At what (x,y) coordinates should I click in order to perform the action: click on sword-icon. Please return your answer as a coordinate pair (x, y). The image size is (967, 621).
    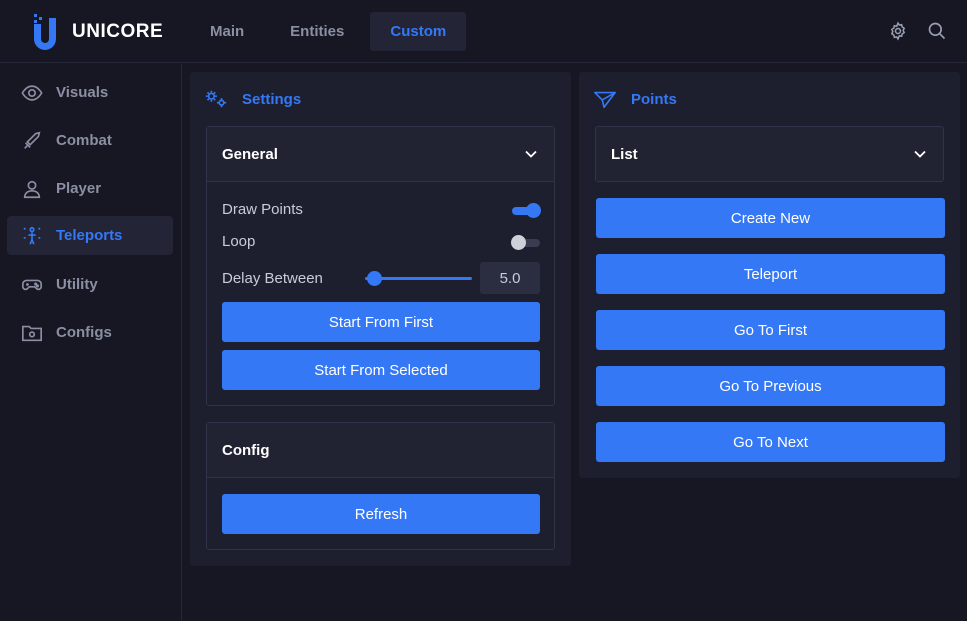
    Looking at the image, I should click on (32, 140).